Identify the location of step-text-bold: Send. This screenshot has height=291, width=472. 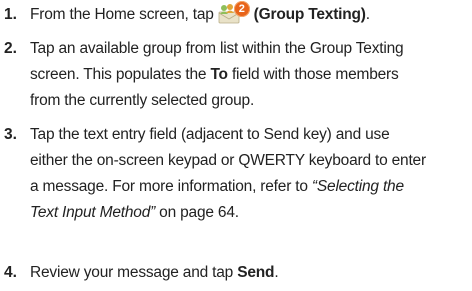
(256, 272).